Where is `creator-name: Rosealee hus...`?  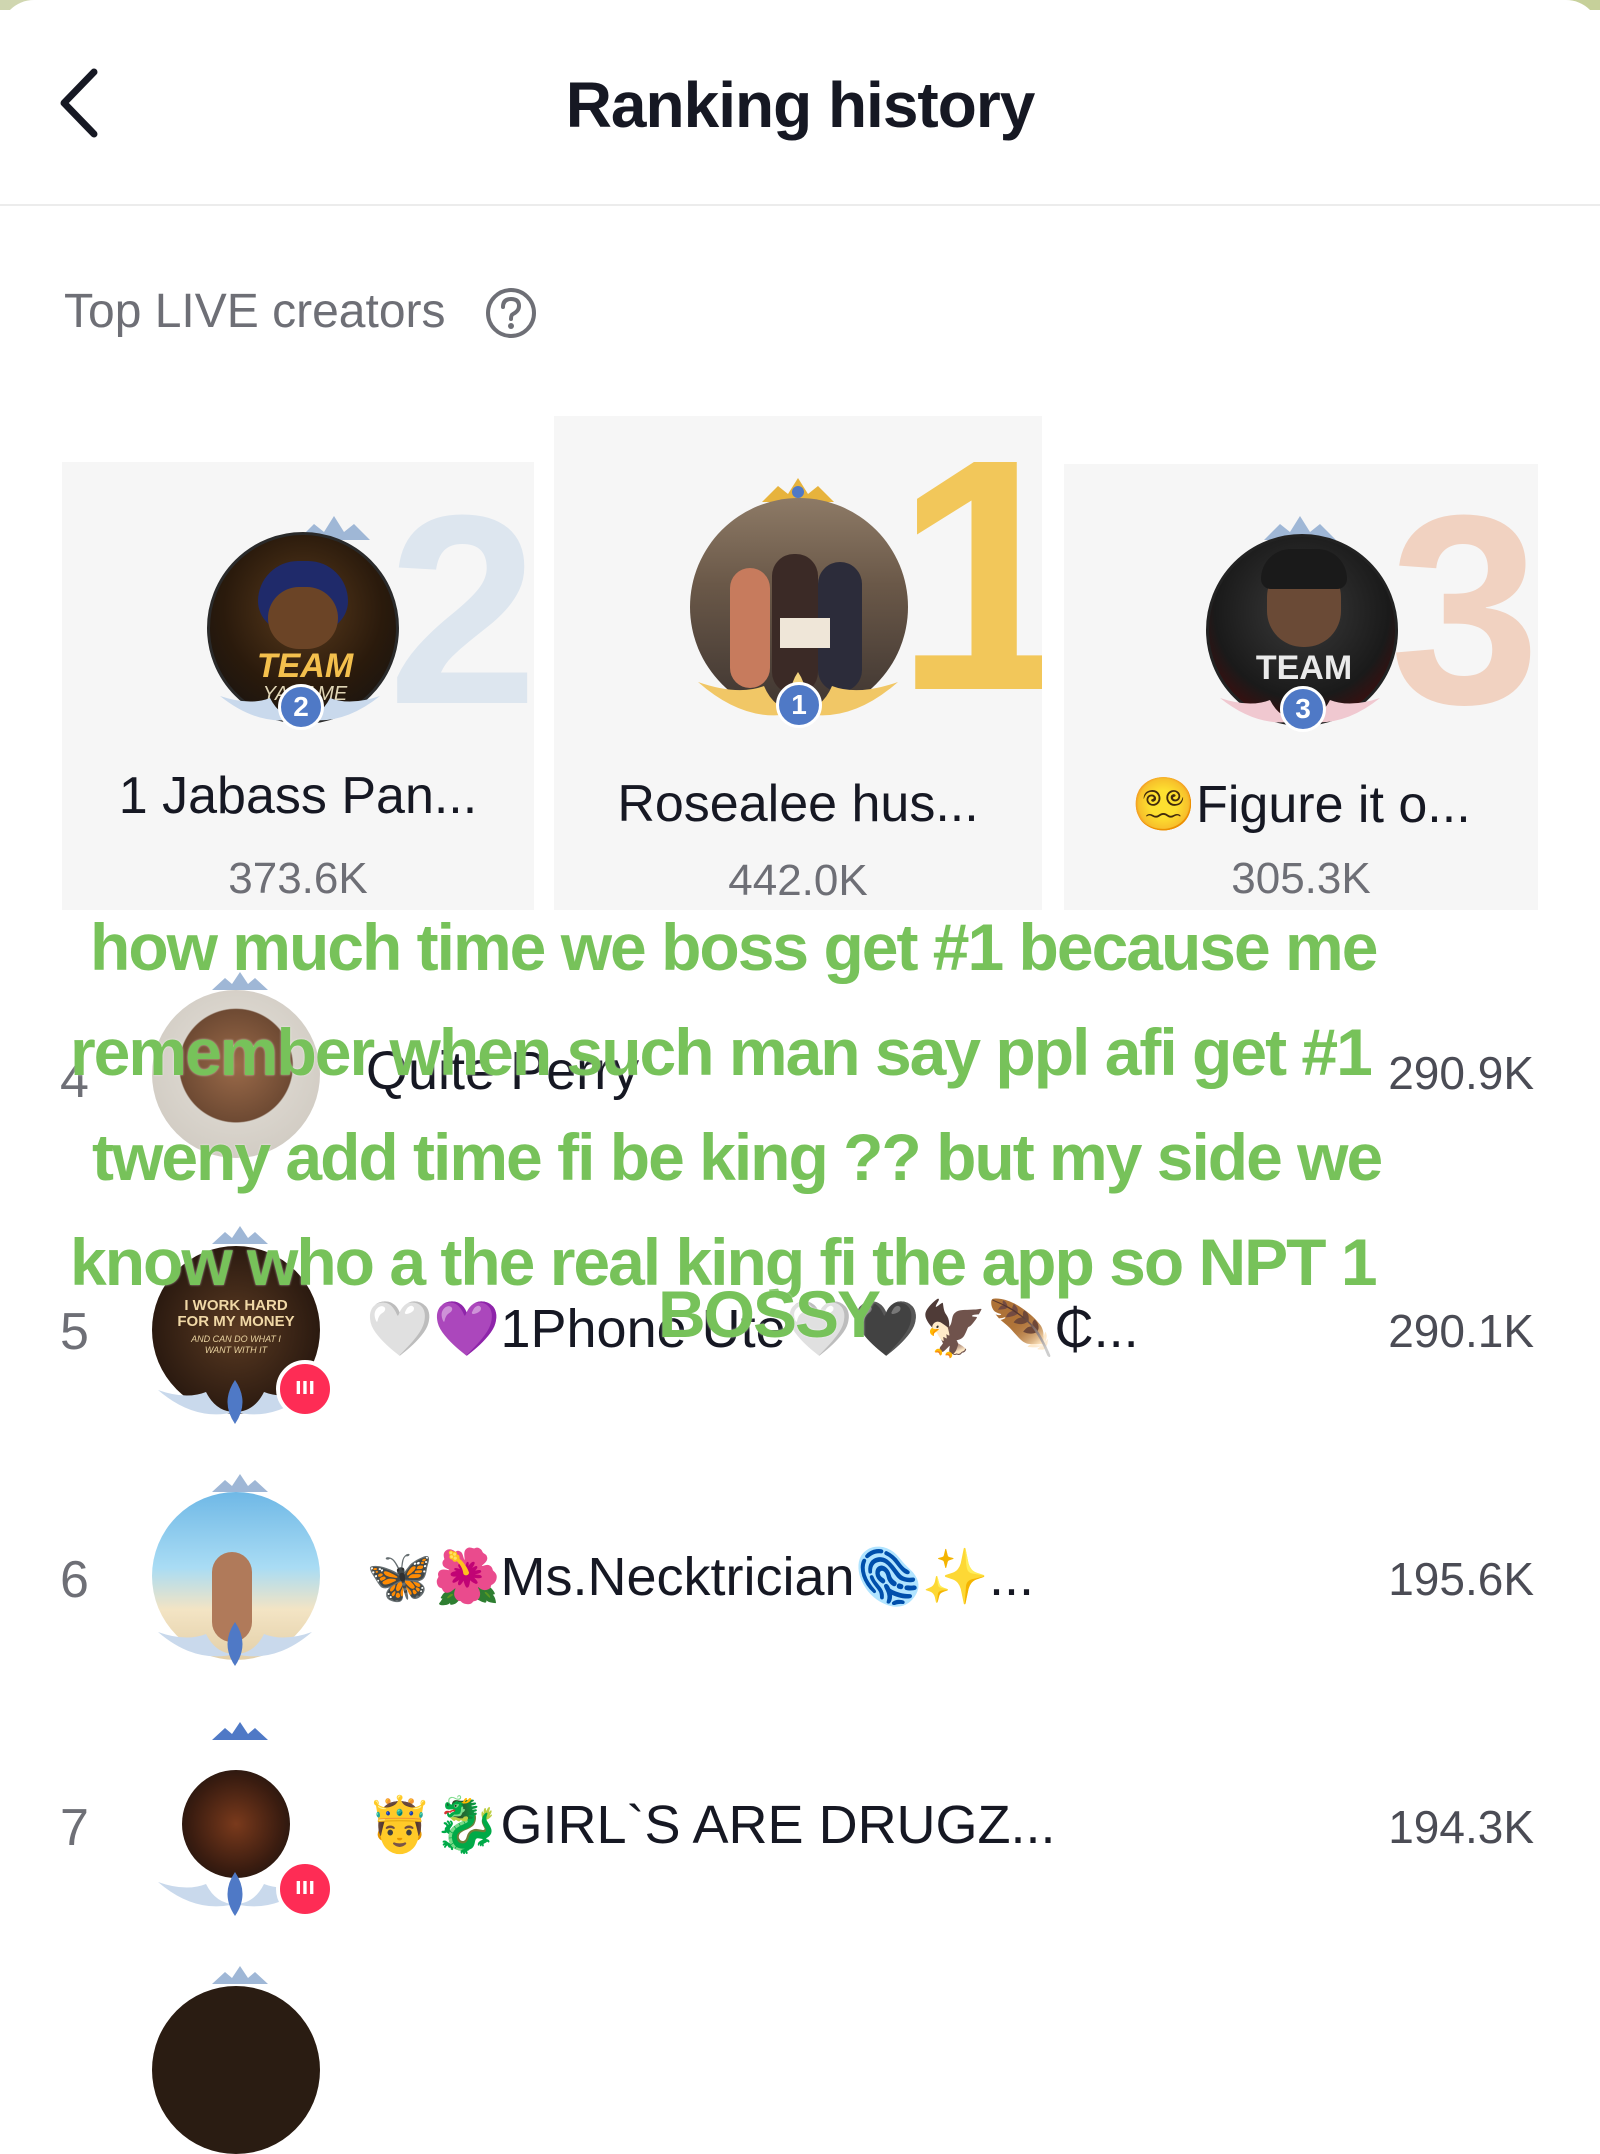 creator-name: Rosealee hus... is located at coordinates (798, 804).